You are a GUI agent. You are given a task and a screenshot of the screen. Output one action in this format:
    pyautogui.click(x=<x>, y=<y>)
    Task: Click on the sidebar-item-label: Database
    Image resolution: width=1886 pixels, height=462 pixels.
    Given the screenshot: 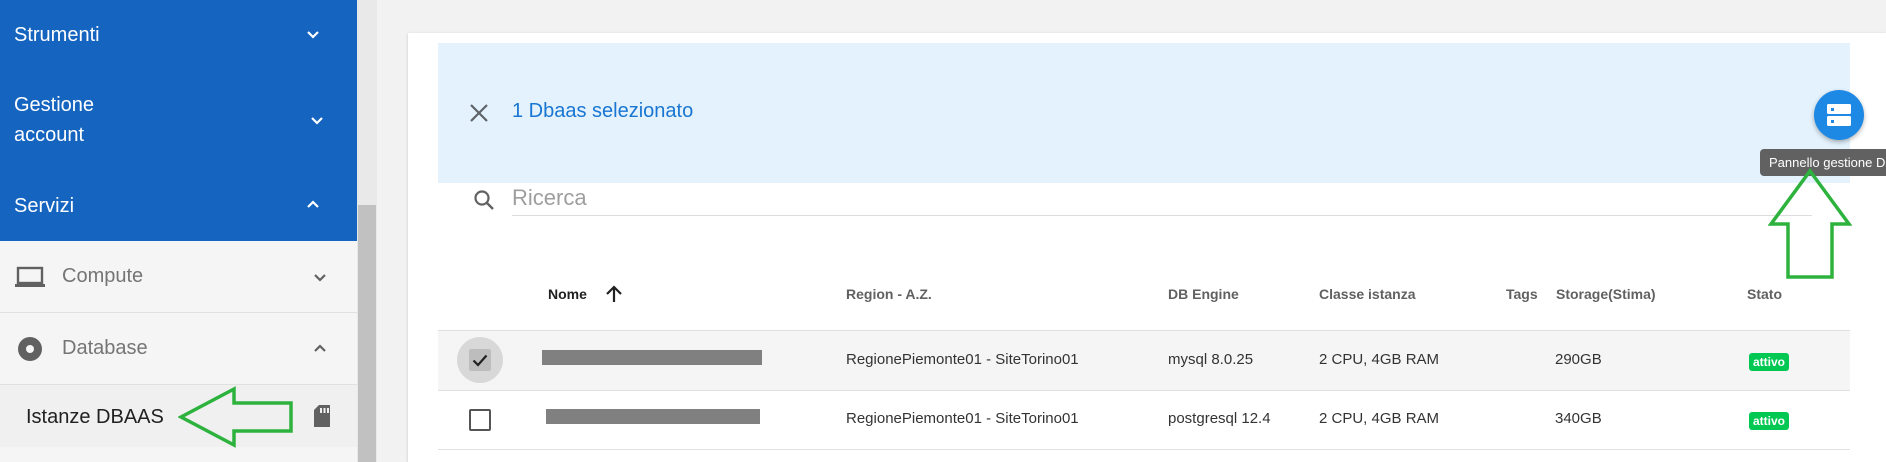 What is the action you would take?
    pyautogui.click(x=105, y=348)
    